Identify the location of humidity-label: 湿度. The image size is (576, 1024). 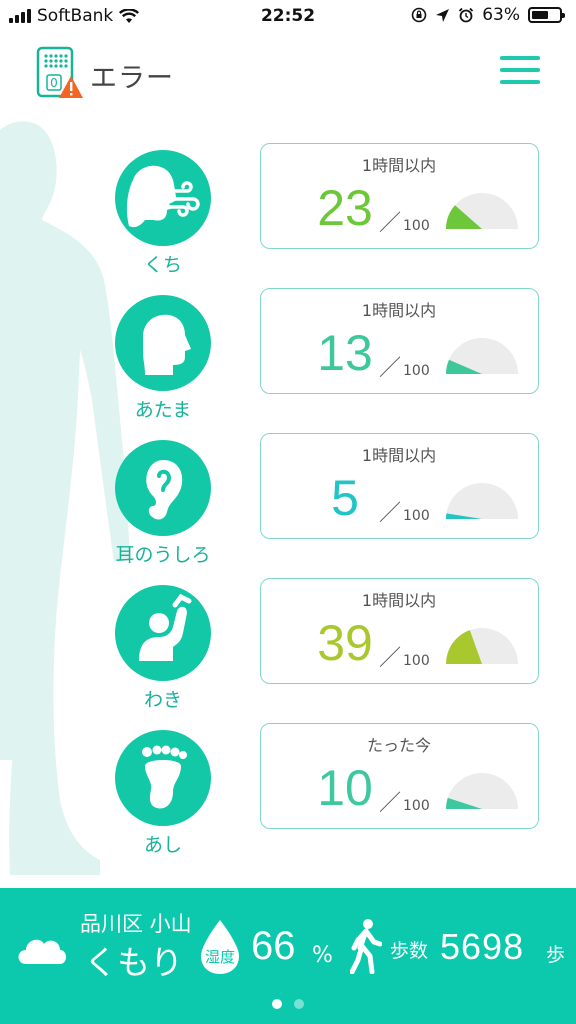
(219, 957).